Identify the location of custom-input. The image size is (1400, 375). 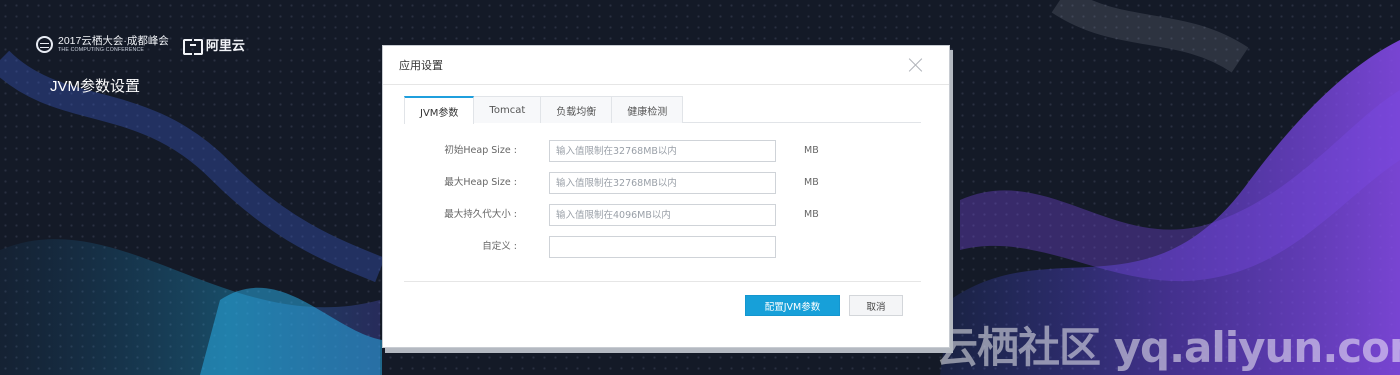
(662, 247).